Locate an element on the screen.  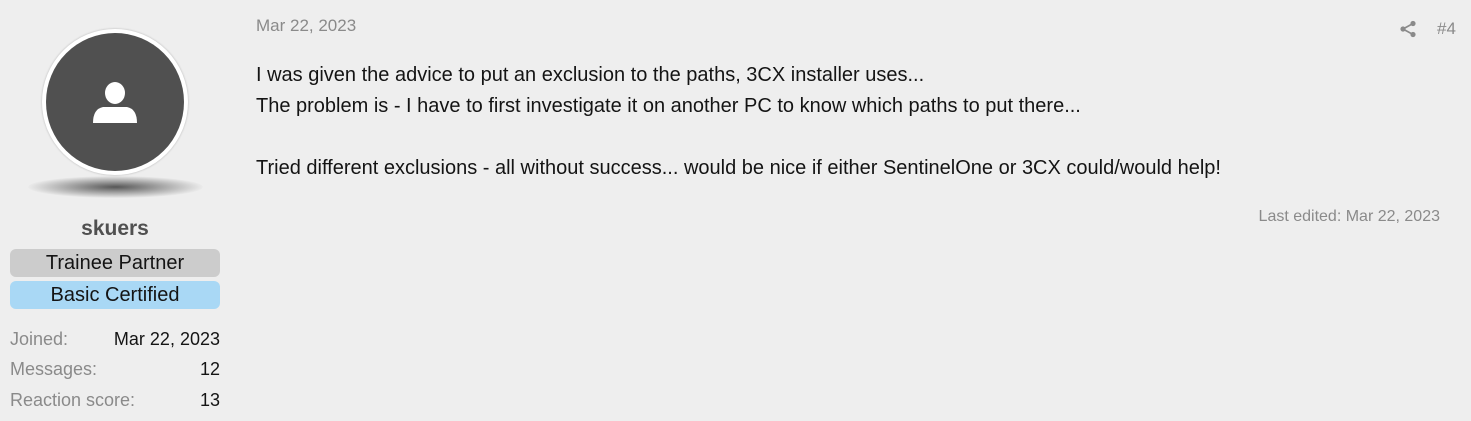
post-date-link: Mar 22, 2023 is located at coordinates (306, 26).